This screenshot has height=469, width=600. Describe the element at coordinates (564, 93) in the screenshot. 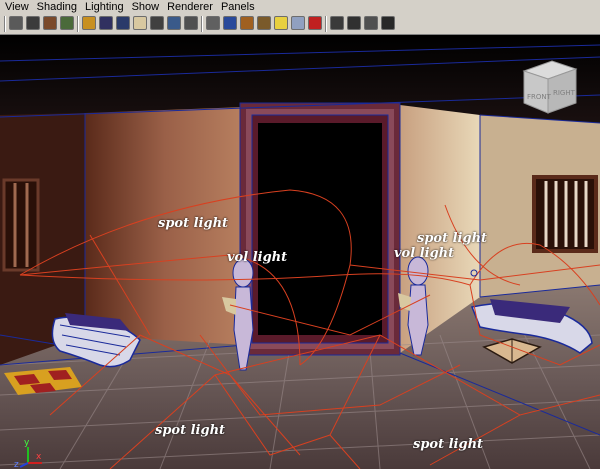

I see `view-cube-right: RIGHT` at that location.